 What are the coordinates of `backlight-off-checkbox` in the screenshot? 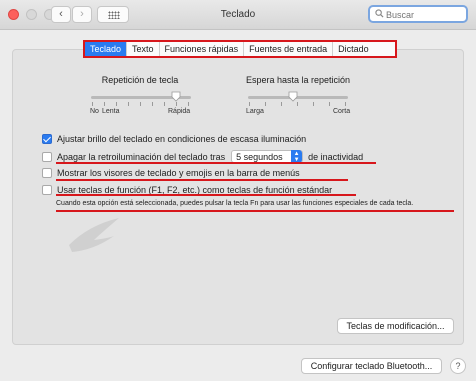 It's located at (47, 156).